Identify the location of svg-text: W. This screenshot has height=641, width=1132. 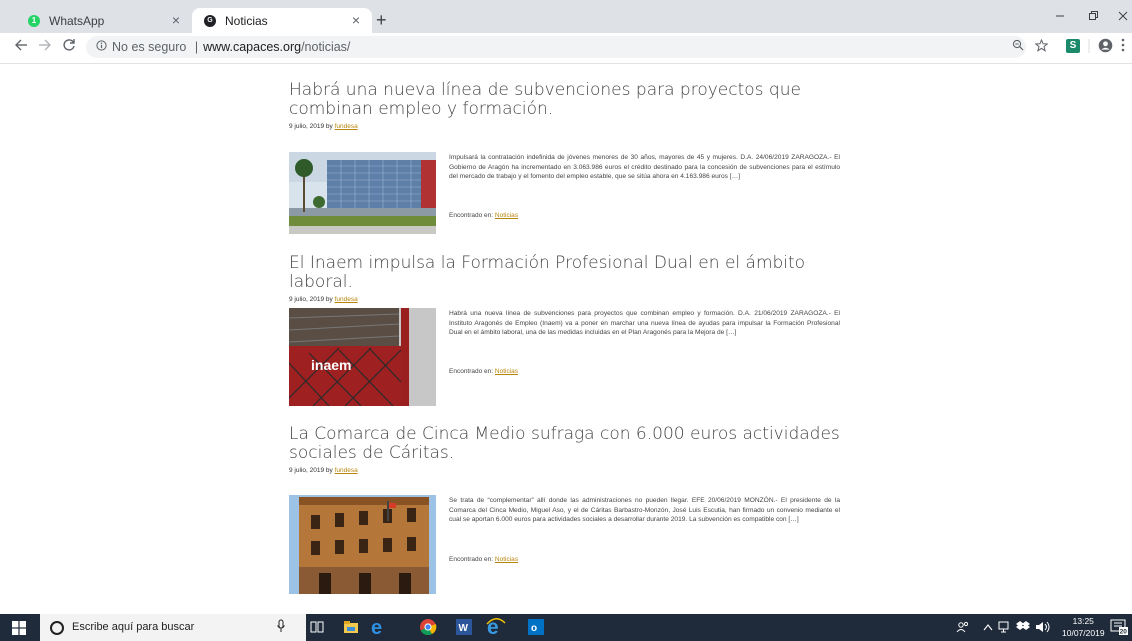
(464, 628).